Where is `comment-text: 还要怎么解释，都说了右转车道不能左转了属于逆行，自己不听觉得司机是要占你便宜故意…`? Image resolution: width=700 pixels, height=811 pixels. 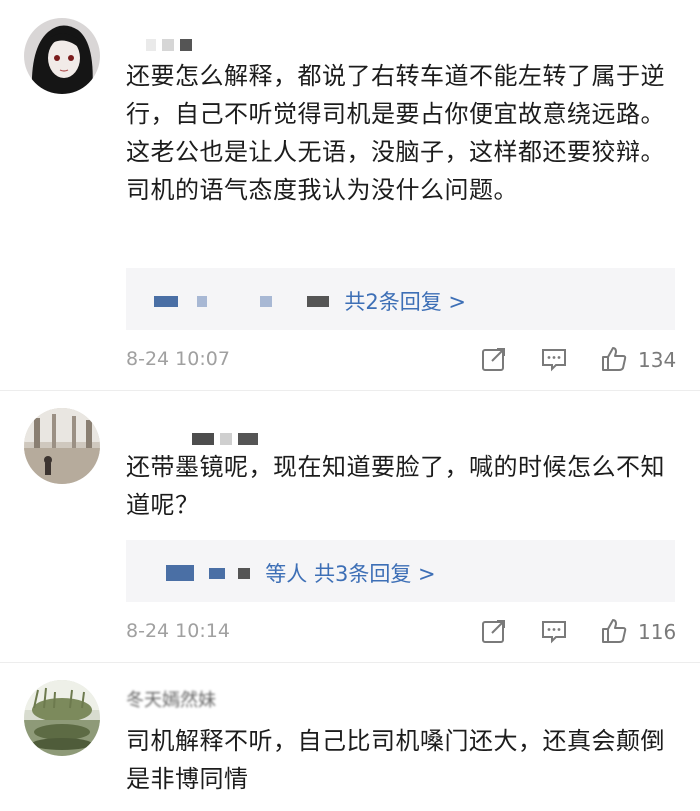 comment-text: 还要怎么解释，都说了右转车道不能左转了属于逆行，自己不听觉得司机是要占你便宜故意… is located at coordinates (395, 133).